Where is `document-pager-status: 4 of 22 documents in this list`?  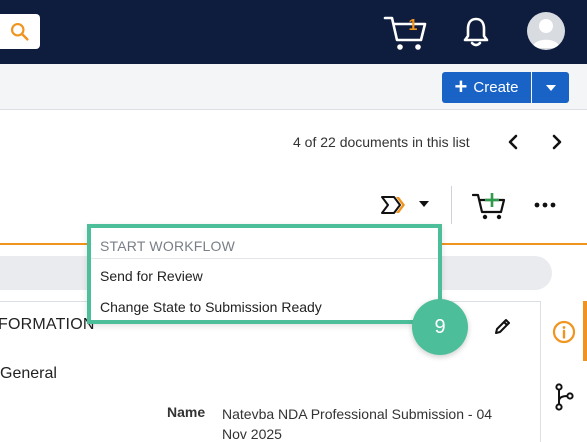
document-pager-status: 4 of 22 documents in this list is located at coordinates (381, 142).